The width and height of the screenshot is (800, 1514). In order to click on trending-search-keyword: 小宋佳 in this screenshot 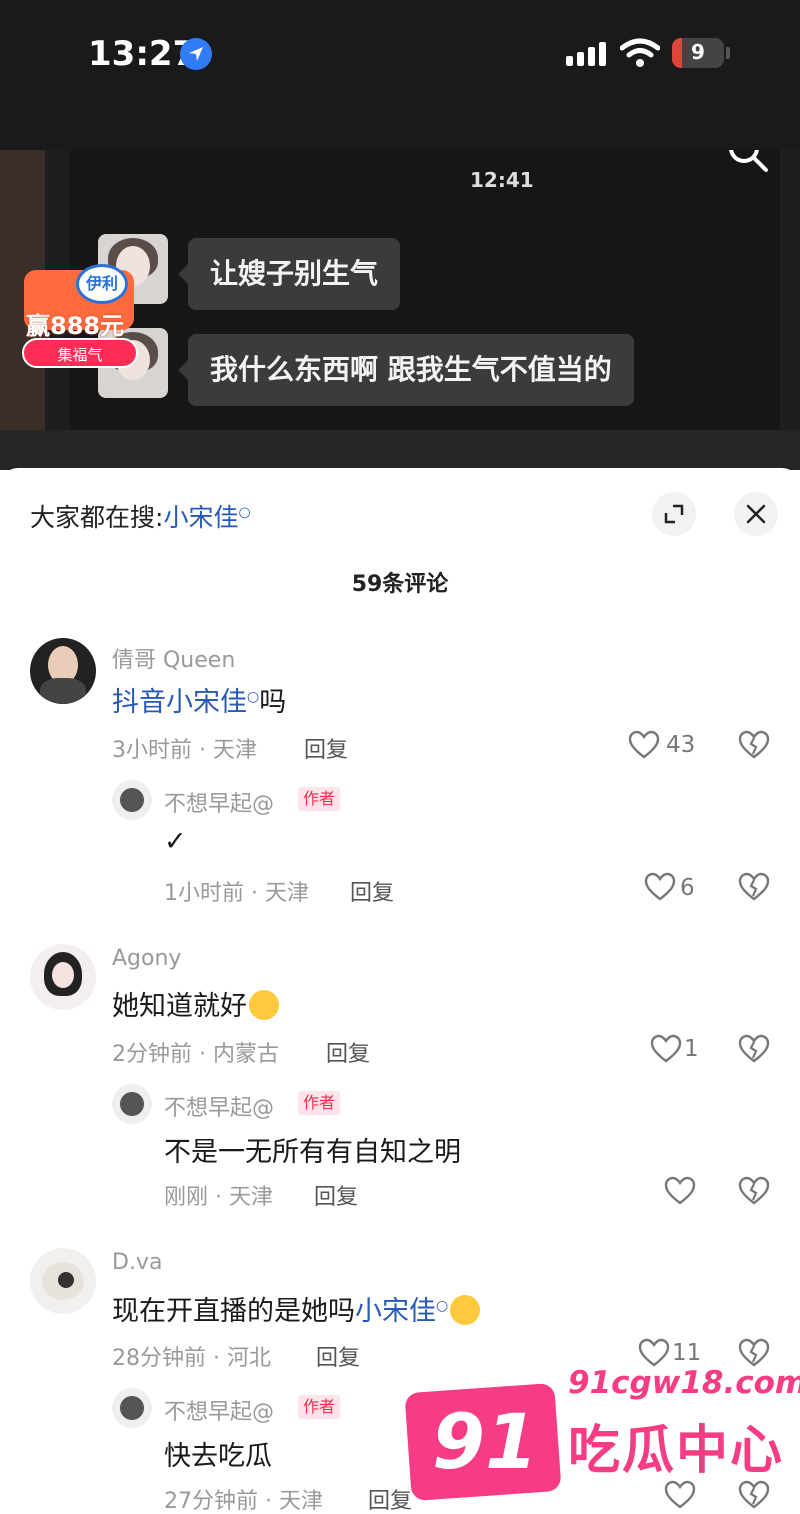, I will do `click(200, 517)`.